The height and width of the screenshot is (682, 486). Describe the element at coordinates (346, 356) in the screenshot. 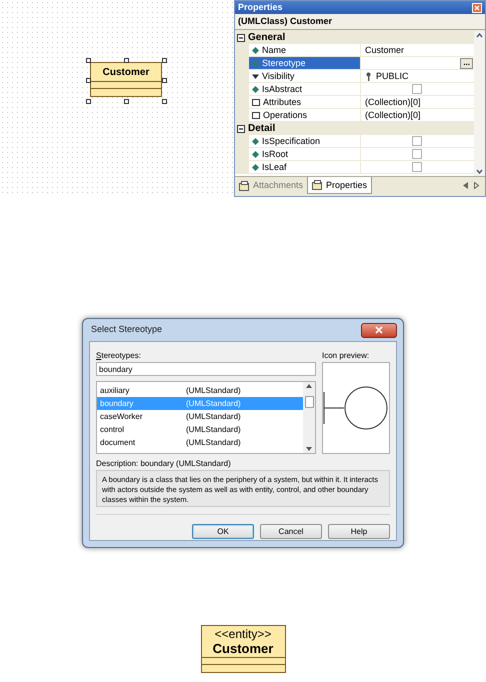

I see `preview-label: Icon preview:` at that location.